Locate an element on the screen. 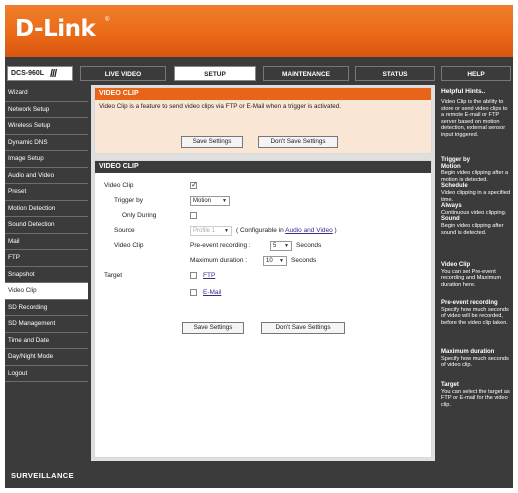  help-sound-title: Sound is located at coordinates (450, 219).